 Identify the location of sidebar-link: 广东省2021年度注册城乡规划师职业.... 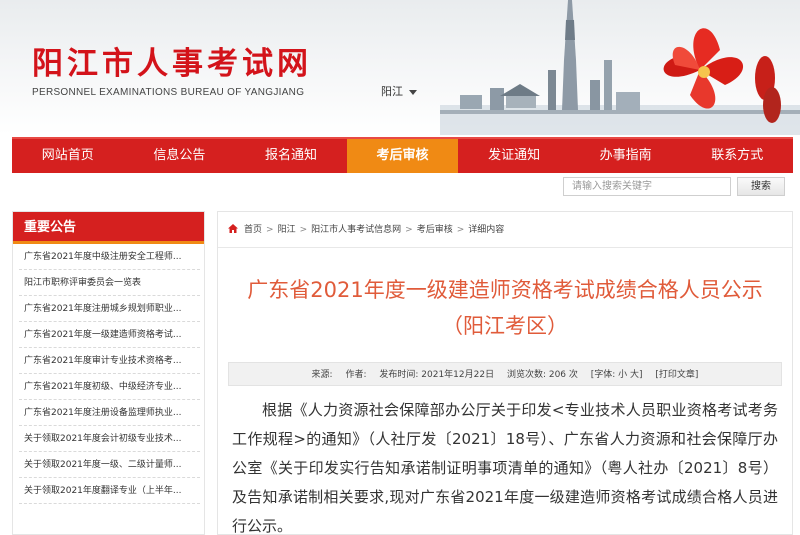
(109, 309).